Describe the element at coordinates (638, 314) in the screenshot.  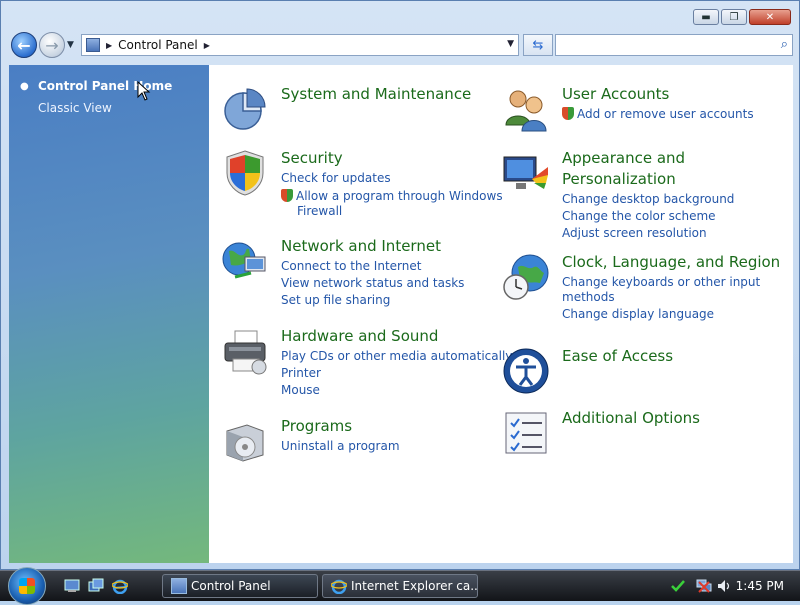
I see `link-change-display-language: Change display language` at that location.